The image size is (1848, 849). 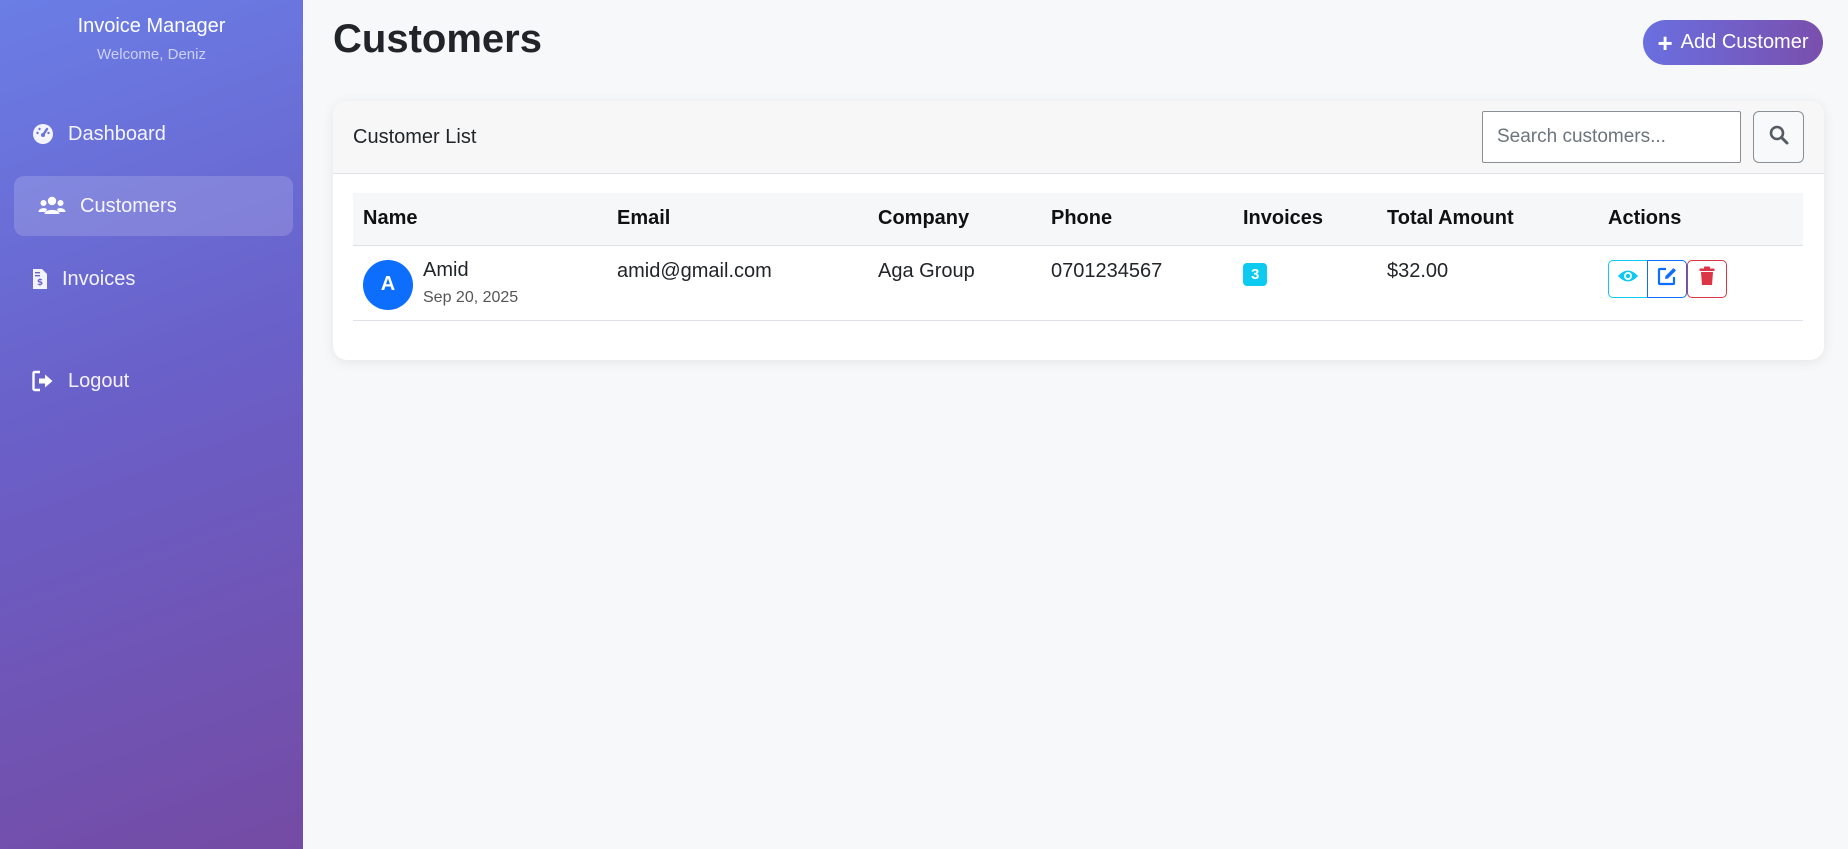 I want to click on sidebar-item-customers: Customers, so click(x=153, y=206).